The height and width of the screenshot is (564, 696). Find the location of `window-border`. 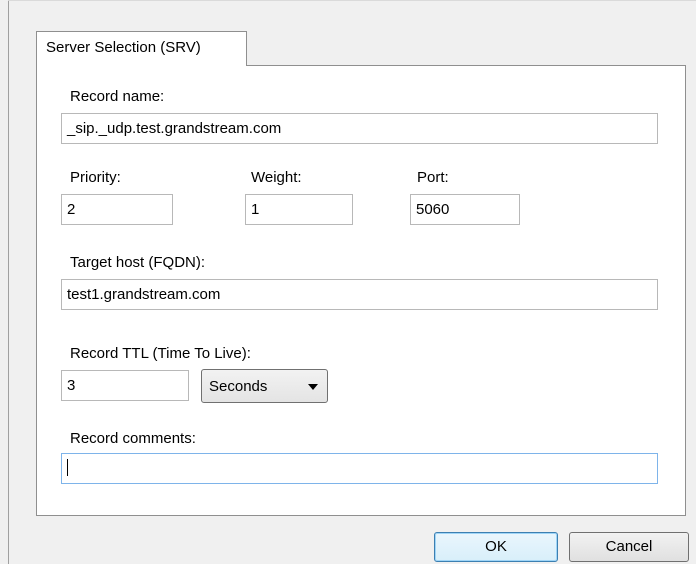

window-border is located at coordinates (8, 282).